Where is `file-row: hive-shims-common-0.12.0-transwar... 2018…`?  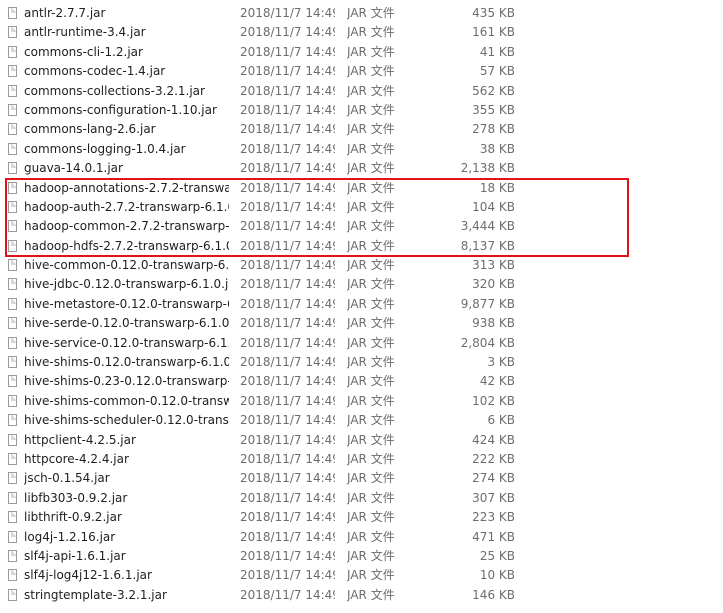
file-row: hive-shims-common-0.12.0-transwar... 2018… is located at coordinates (361, 401).